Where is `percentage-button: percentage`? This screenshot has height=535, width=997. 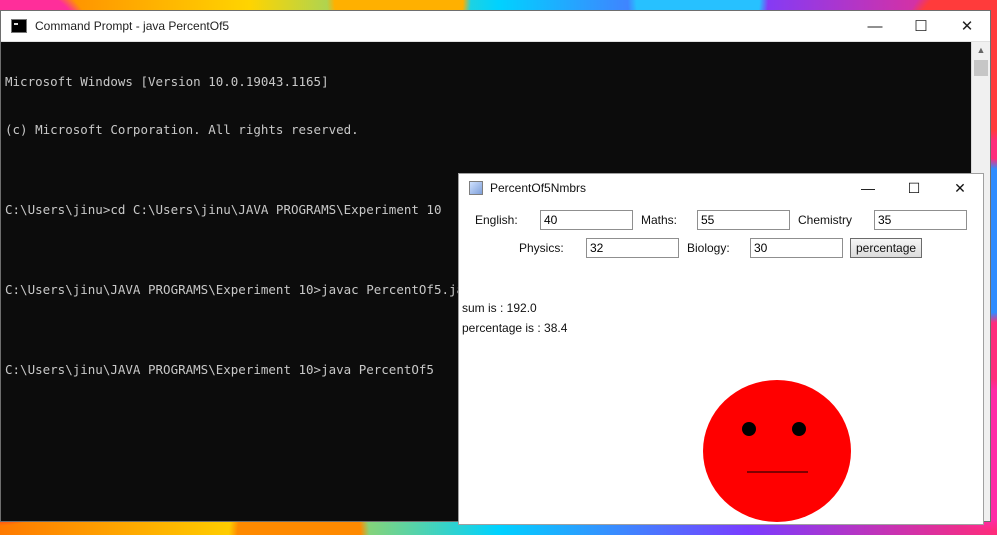 percentage-button: percentage is located at coordinates (886, 248).